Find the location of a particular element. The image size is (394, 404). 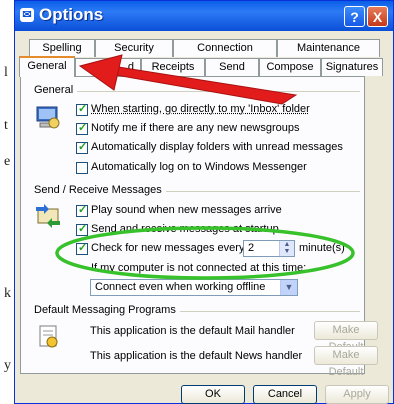

log-on-messenger-checkbox is located at coordinates (82, 168).